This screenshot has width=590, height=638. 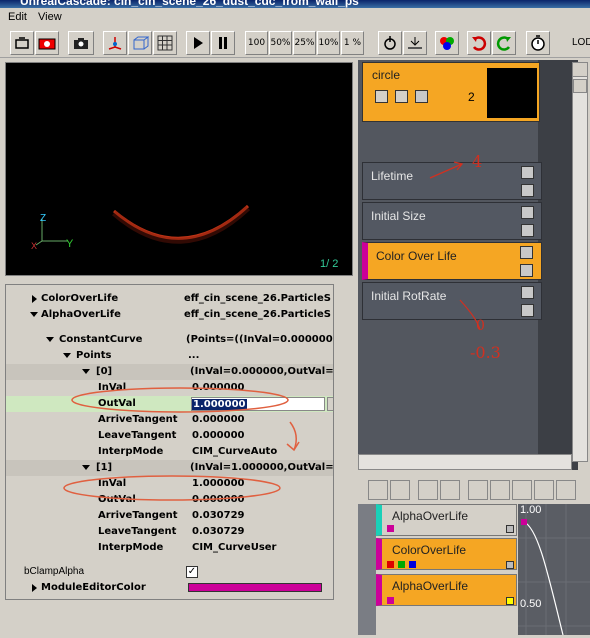 What do you see at coordinates (450, 490) in the screenshot?
I see `zoom-icon` at bounding box center [450, 490].